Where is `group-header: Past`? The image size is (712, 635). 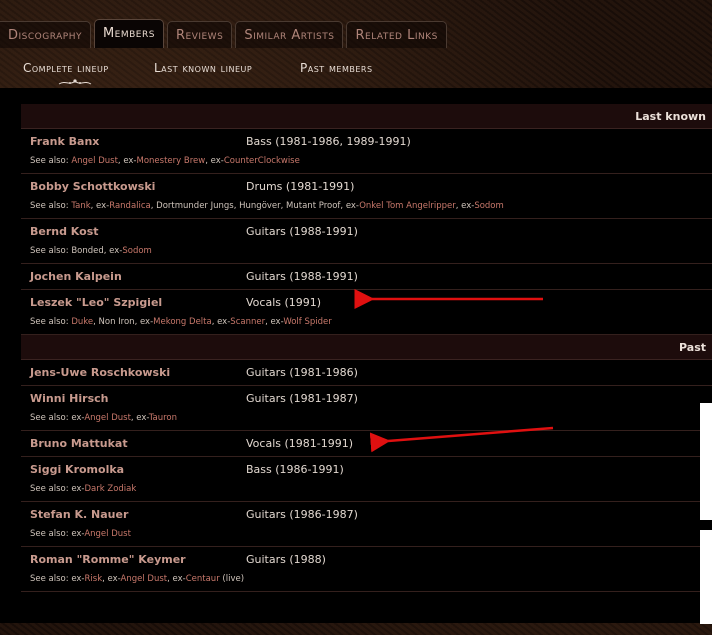
group-header: Past is located at coordinates (366, 347).